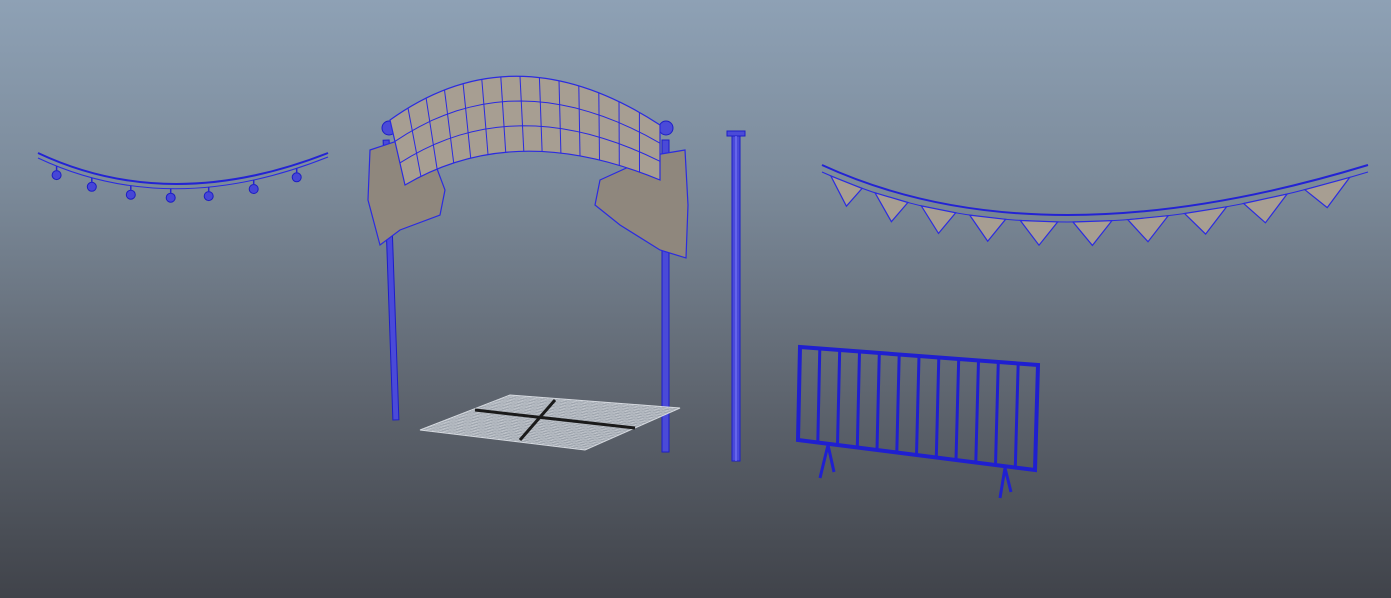 The image size is (1391, 598). I want to click on bunting-triangles, so click(1090, 210).